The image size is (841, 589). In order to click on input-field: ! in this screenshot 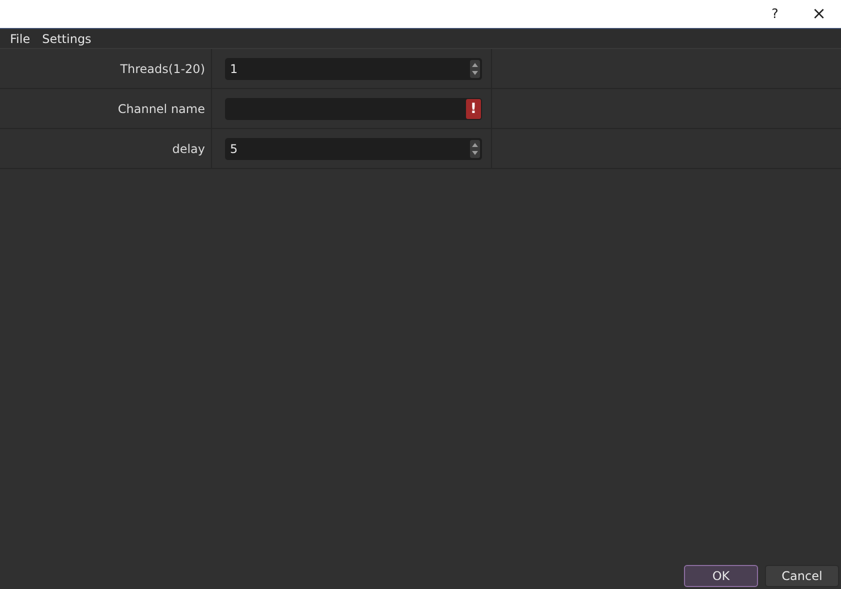, I will do `click(353, 109)`.